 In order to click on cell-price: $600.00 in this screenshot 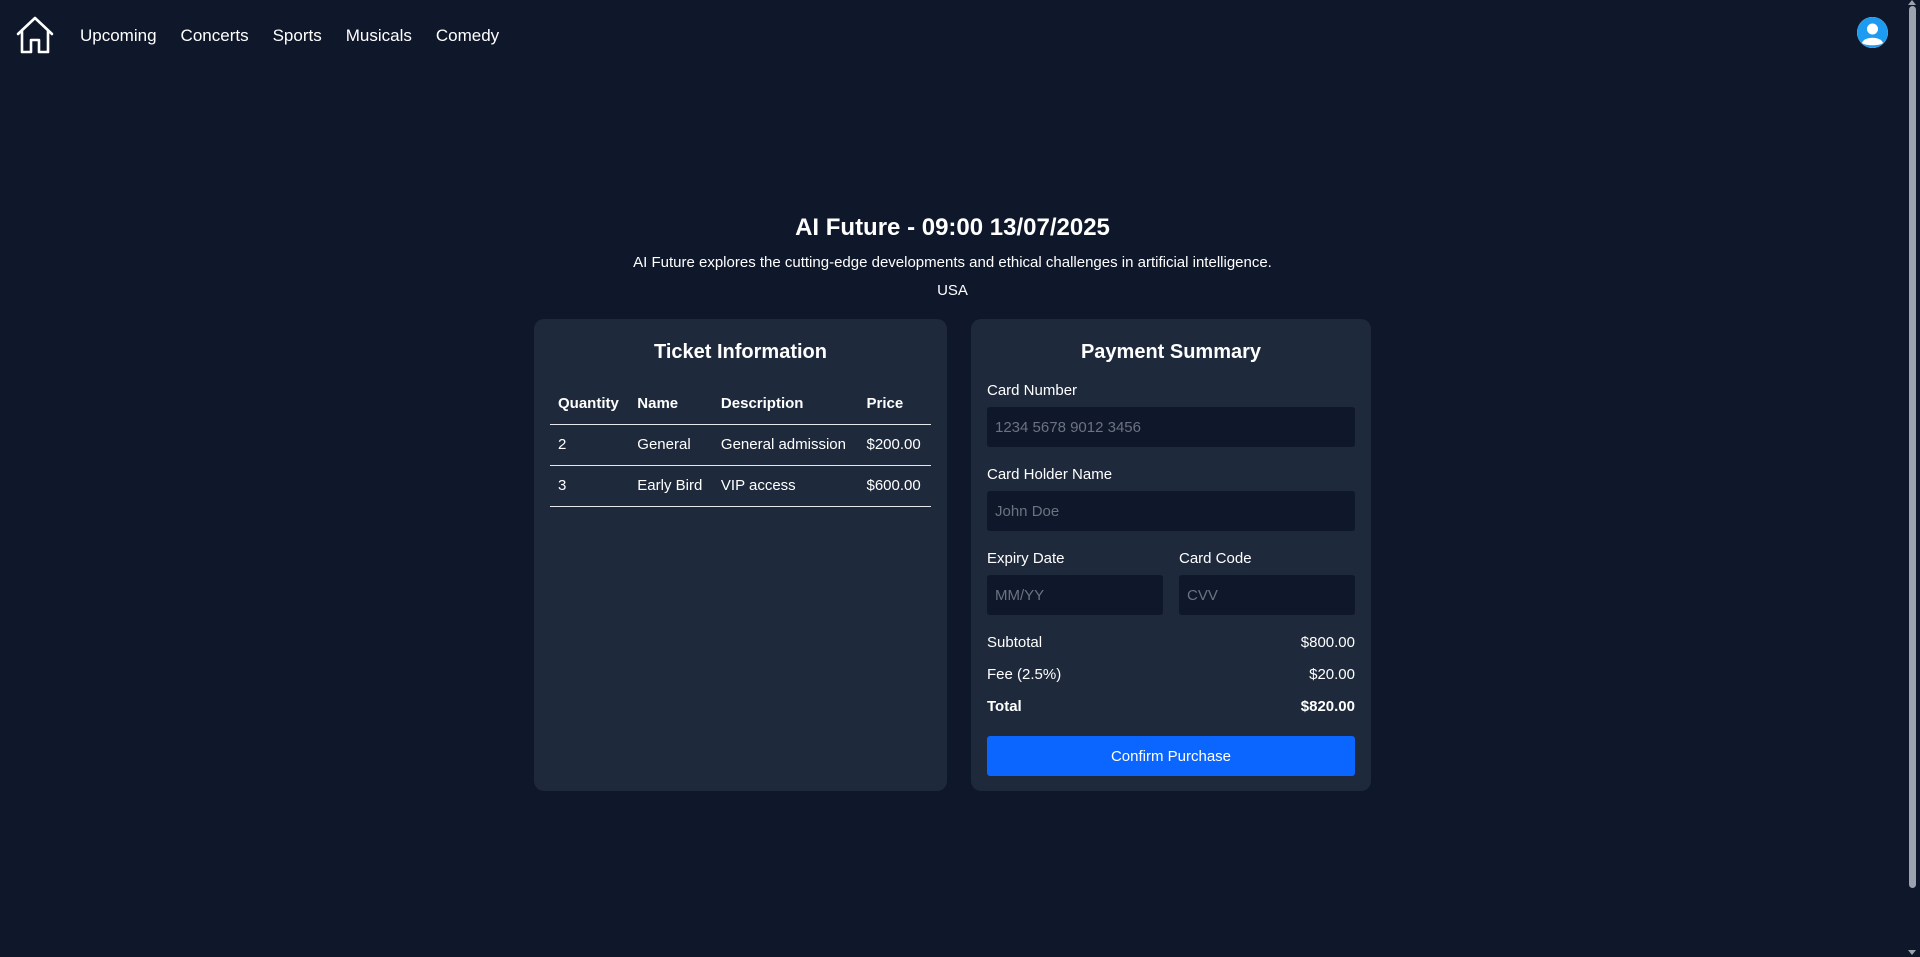, I will do `click(894, 486)`.